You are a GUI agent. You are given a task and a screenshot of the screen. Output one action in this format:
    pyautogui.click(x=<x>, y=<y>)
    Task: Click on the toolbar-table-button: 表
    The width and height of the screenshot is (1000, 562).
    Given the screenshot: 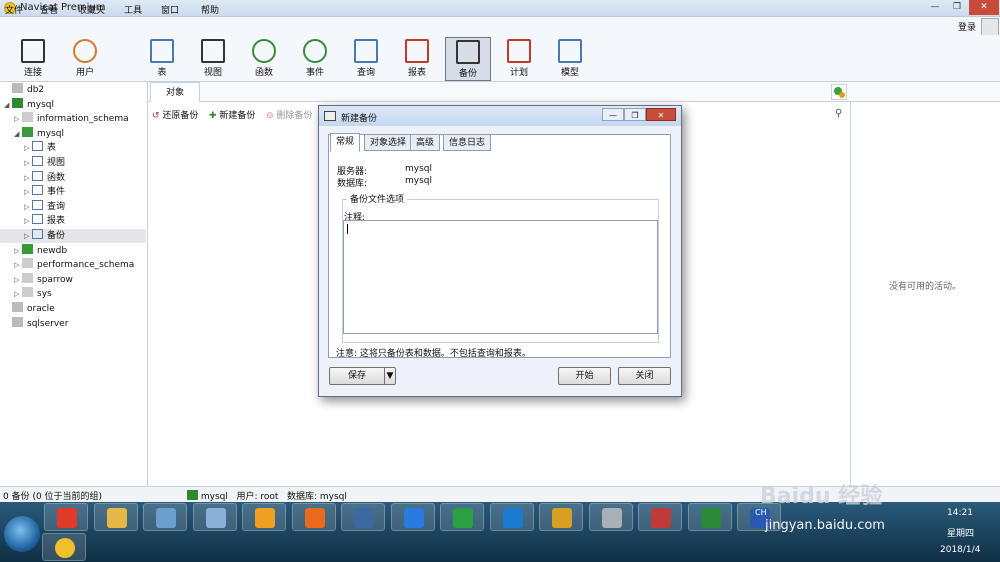 What is the action you would take?
    pyautogui.click(x=162, y=59)
    